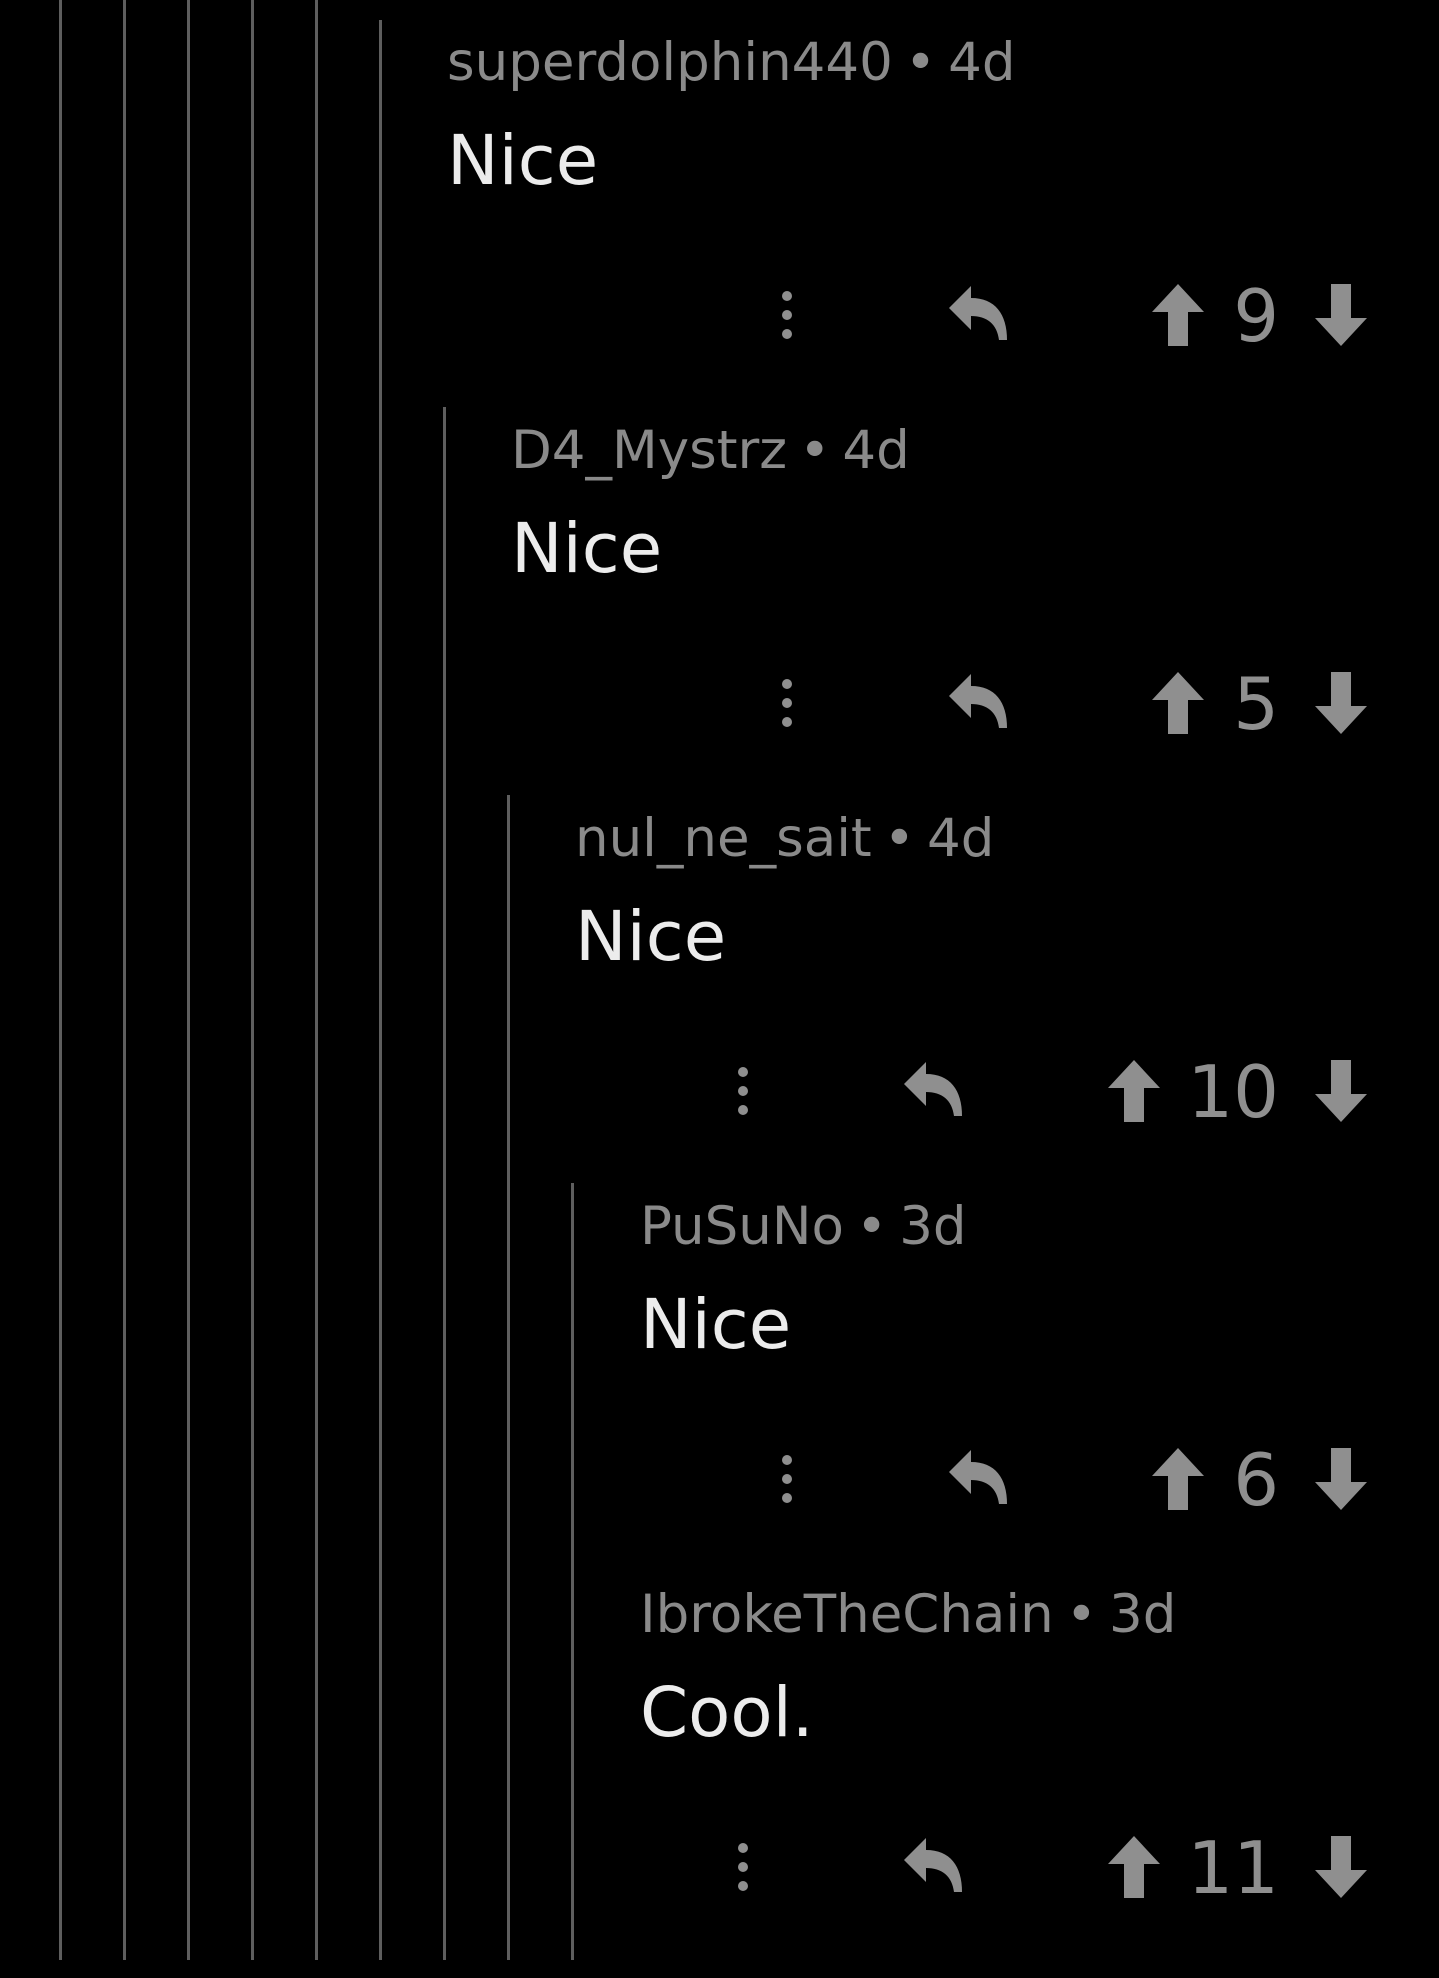 This screenshot has height=1978, width=1439. What do you see at coordinates (1256, 316) in the screenshot?
I see `vote-score: 9` at bounding box center [1256, 316].